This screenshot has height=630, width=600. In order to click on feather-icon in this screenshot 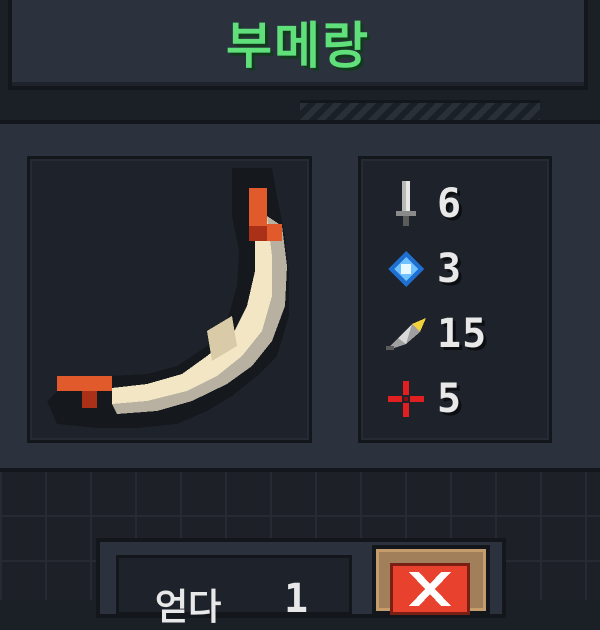, I will do `click(406, 334)`.